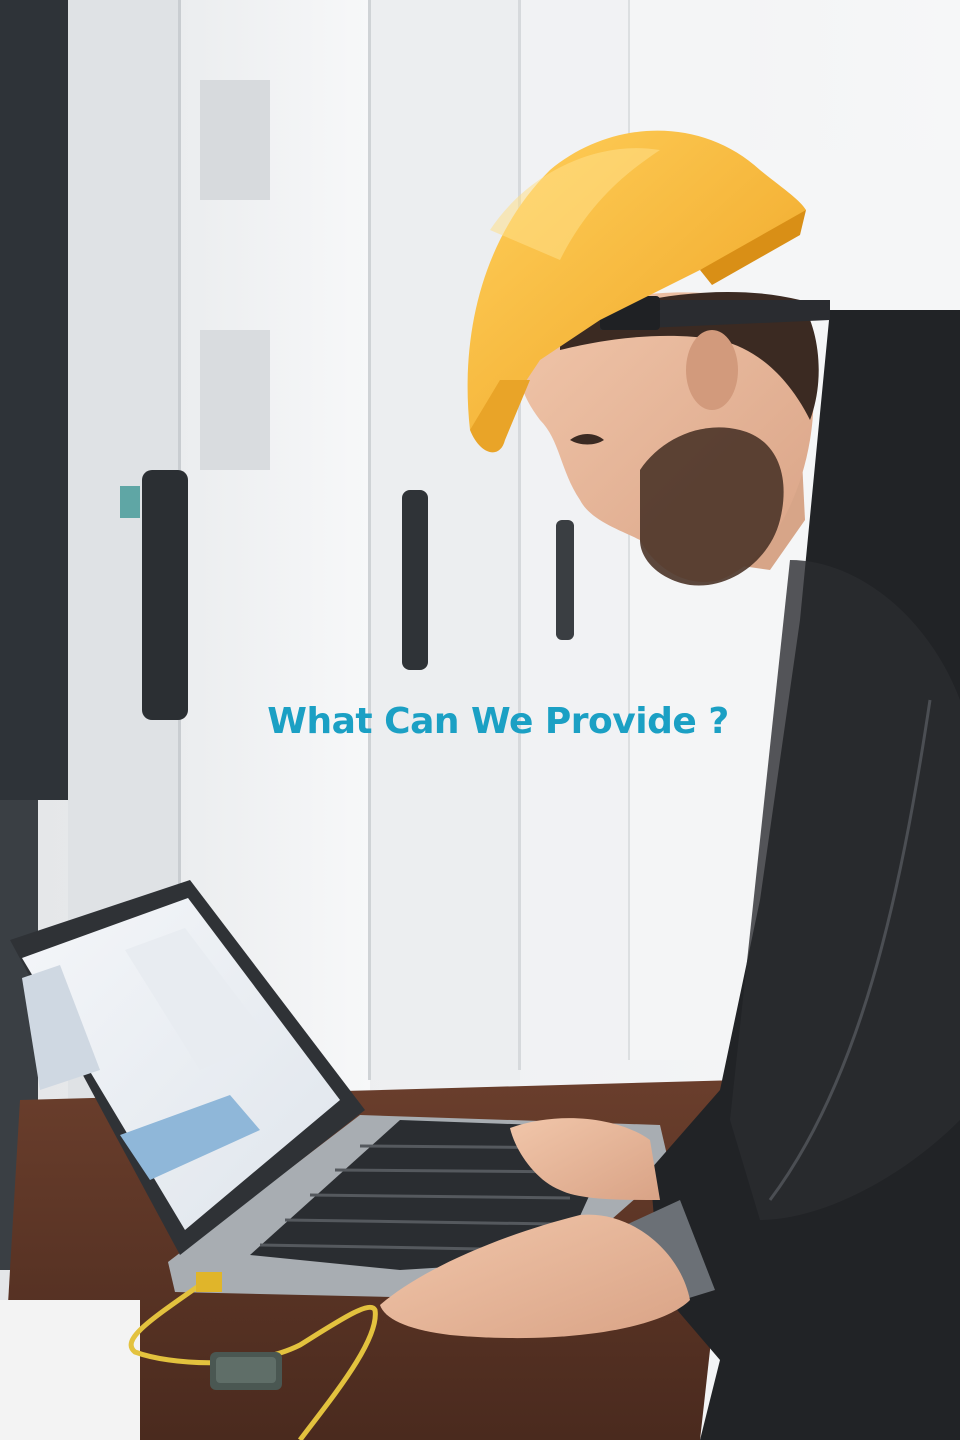 This screenshot has width=960, height=1440. Describe the element at coordinates (498, 721) in the screenshot. I see `headline: What Can We Provide ?` at that location.